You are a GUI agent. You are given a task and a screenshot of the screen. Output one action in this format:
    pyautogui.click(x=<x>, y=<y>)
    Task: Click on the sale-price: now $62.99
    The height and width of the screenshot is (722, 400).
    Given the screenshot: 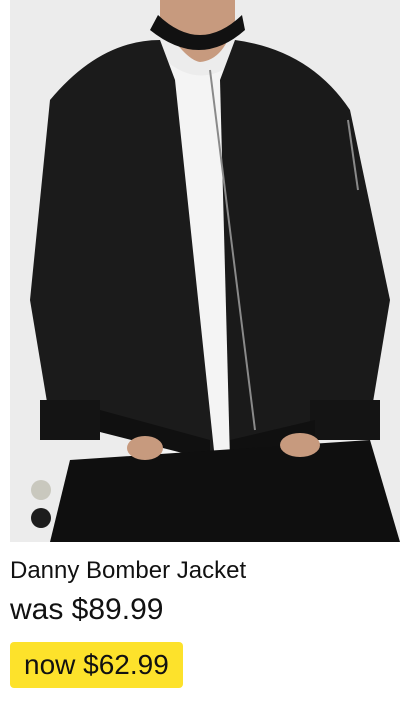 What is the action you would take?
    pyautogui.click(x=96, y=665)
    